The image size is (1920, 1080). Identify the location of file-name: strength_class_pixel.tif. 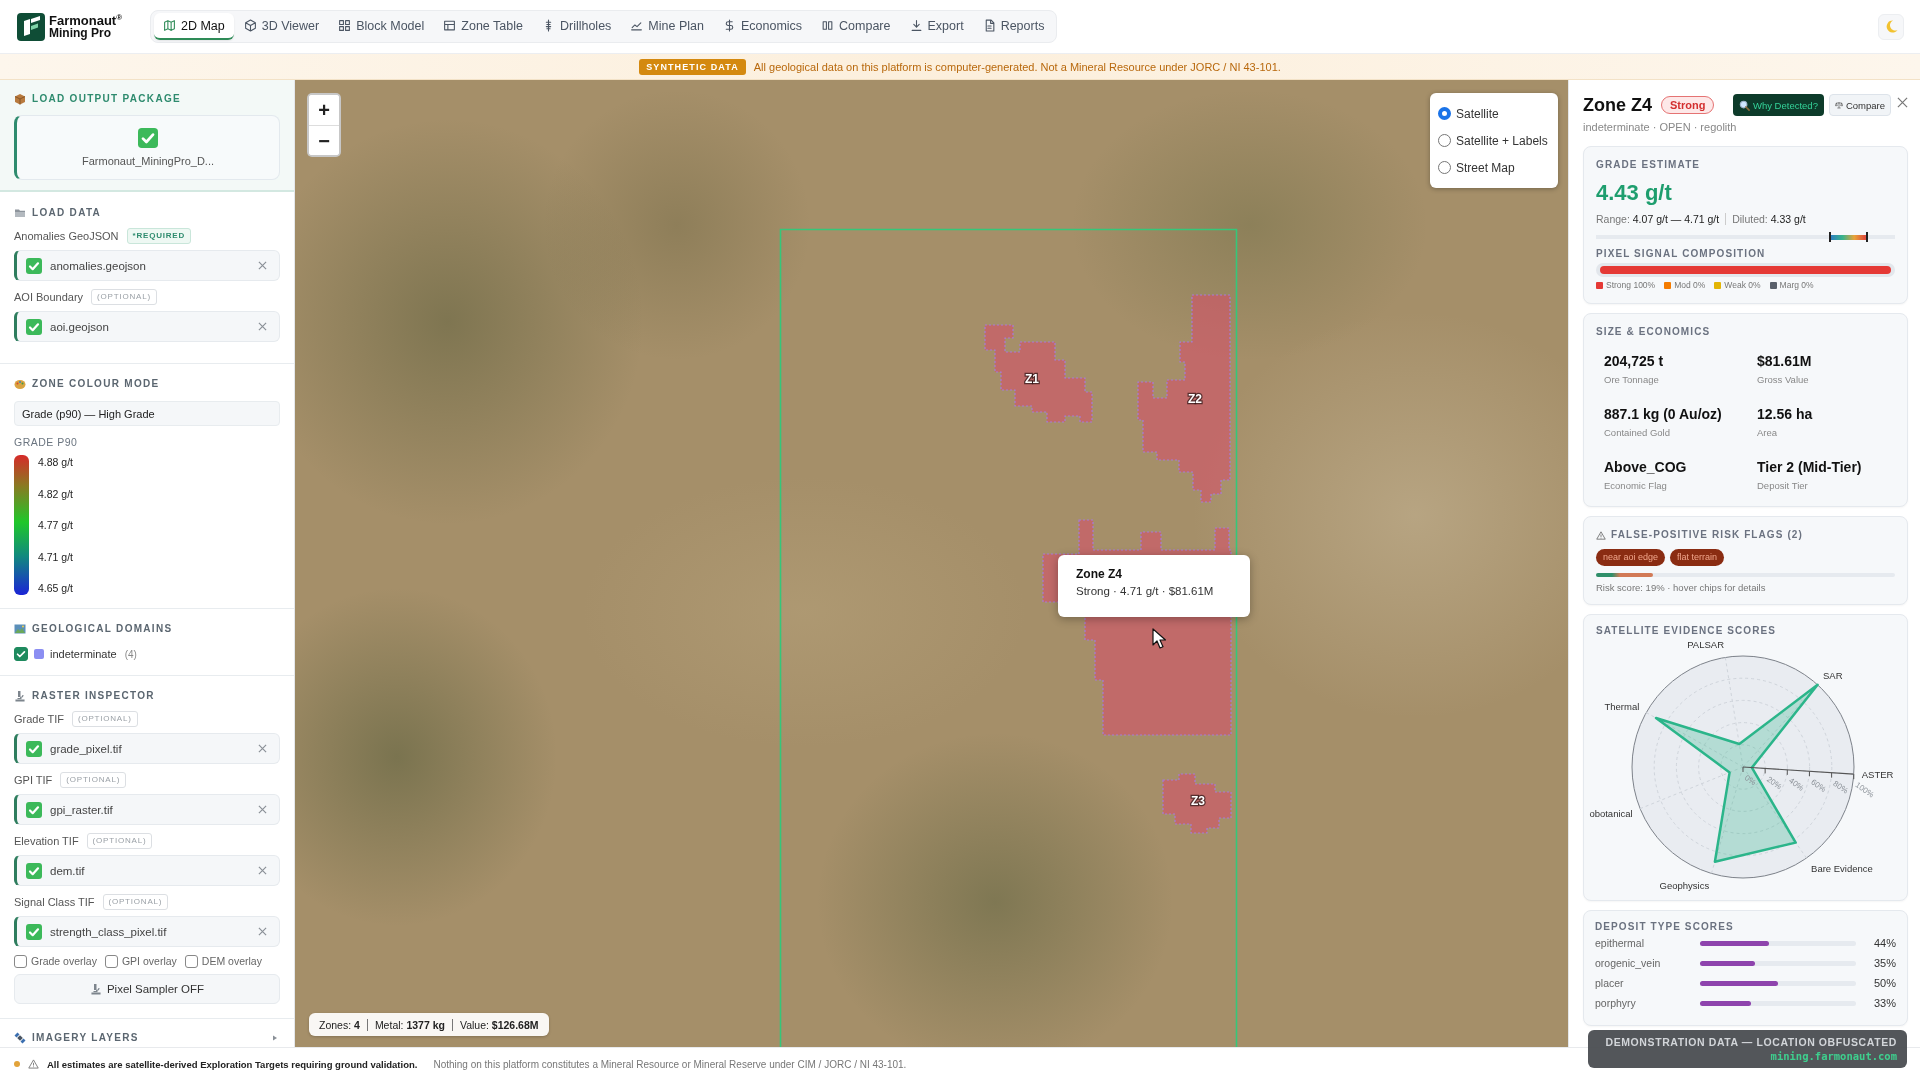
(108, 931).